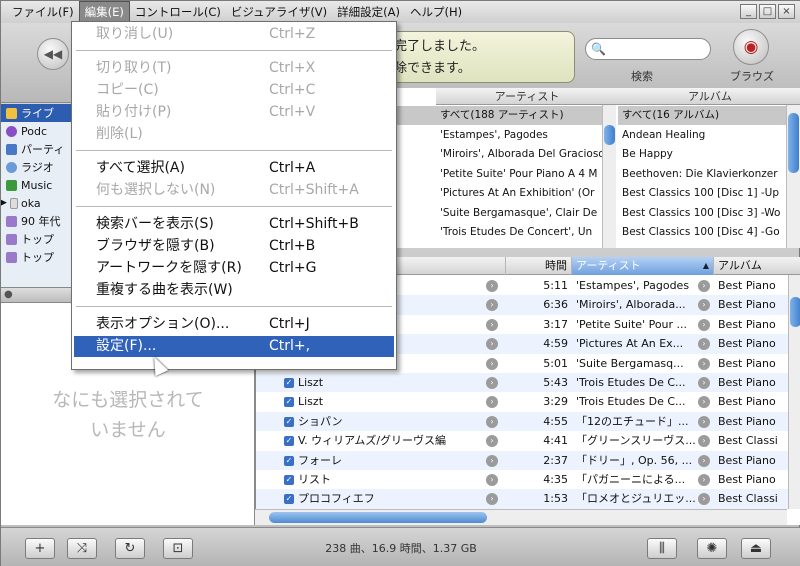  Describe the element at coordinates (609, 135) in the screenshot. I see `artist-scroll-thumb` at that location.